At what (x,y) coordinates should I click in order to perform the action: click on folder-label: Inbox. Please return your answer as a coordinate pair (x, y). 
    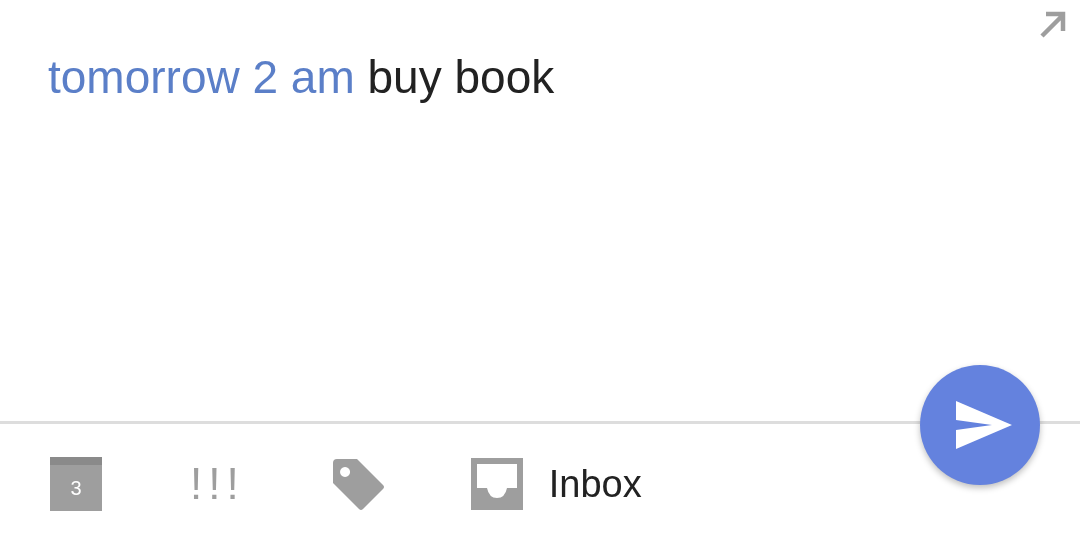
    Looking at the image, I should click on (595, 484).